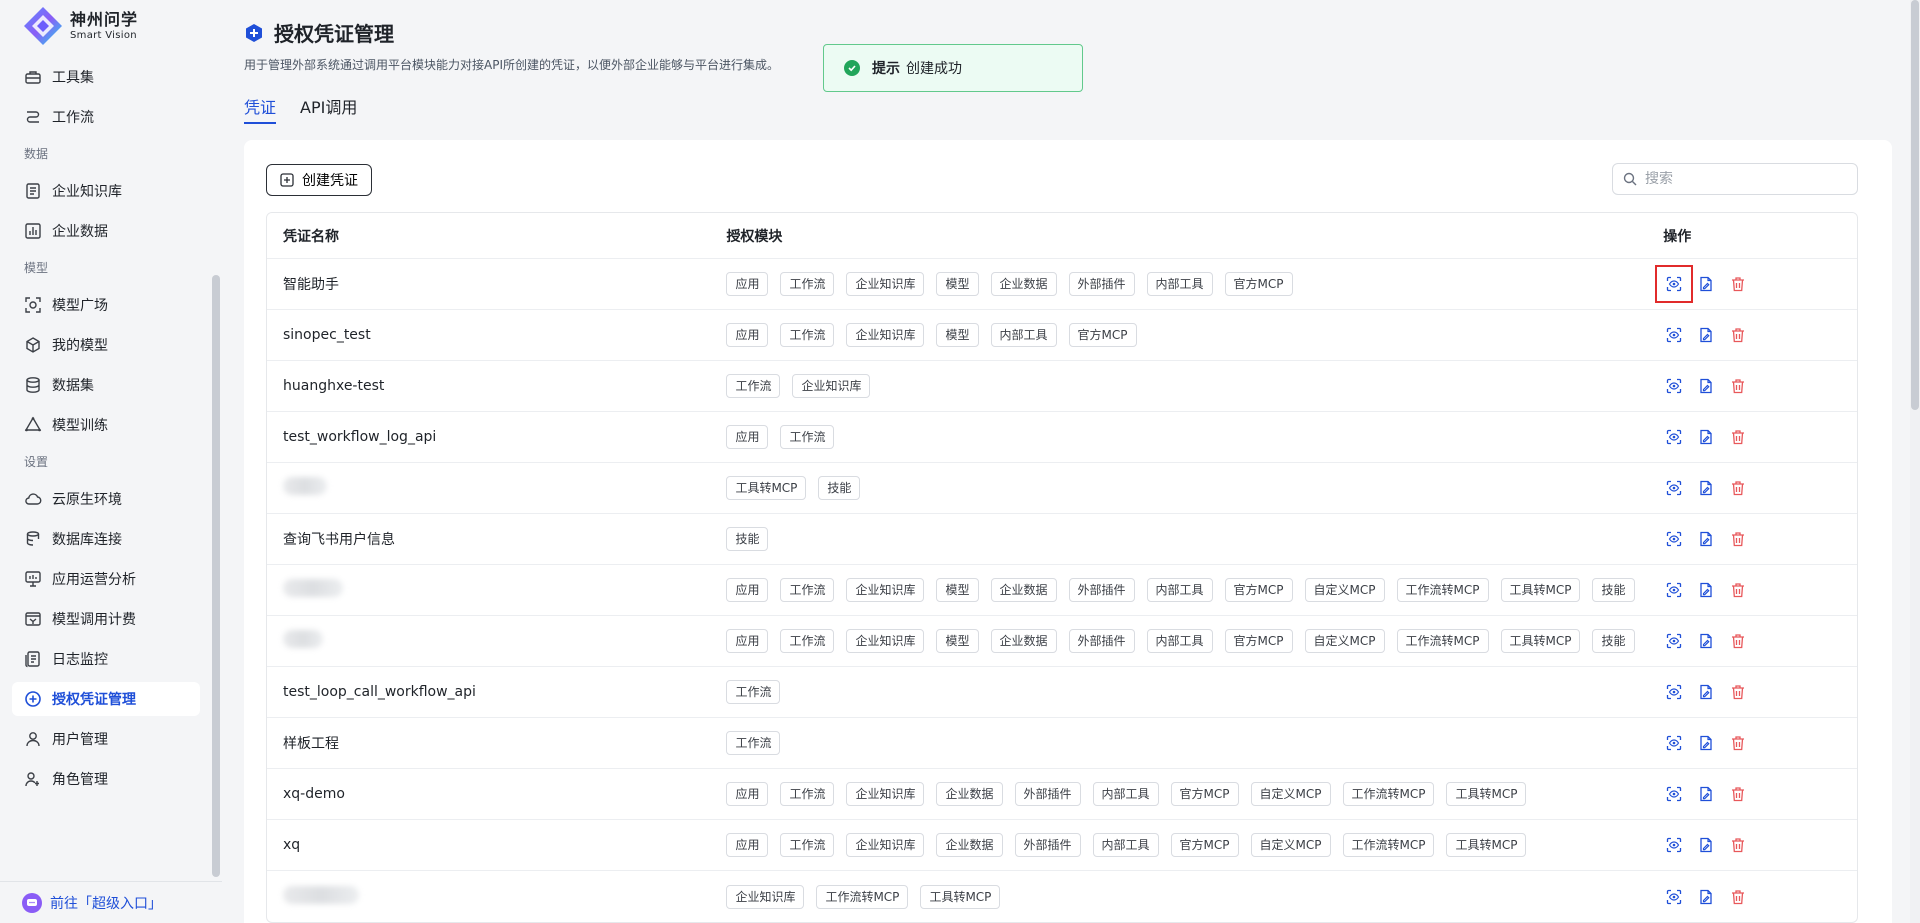 This screenshot has width=1920, height=923. What do you see at coordinates (1062, 488) in the screenshot?
I see `table-row: 工具转MCP 技能` at bounding box center [1062, 488].